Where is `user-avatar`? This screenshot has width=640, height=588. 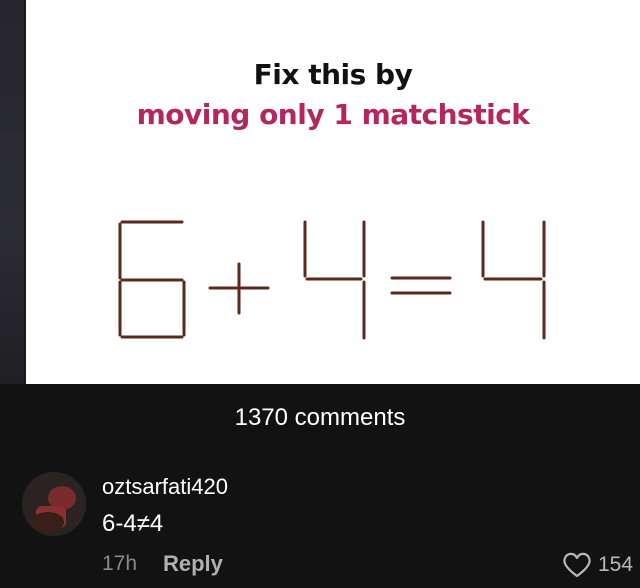
user-avatar is located at coordinates (54, 504).